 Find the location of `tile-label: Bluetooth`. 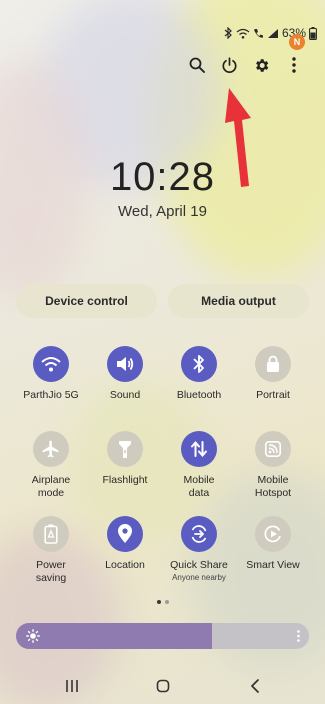

tile-label: Bluetooth is located at coordinates (199, 395).